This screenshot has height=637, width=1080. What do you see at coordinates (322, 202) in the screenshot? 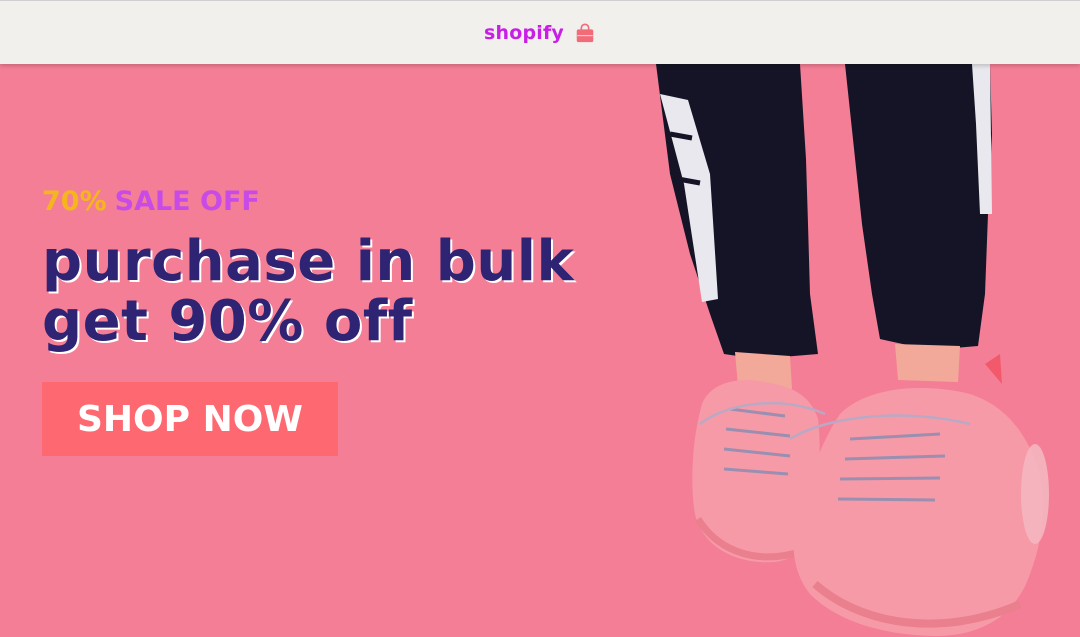
I see `sale-tagline: 70% SALE OFF` at bounding box center [322, 202].